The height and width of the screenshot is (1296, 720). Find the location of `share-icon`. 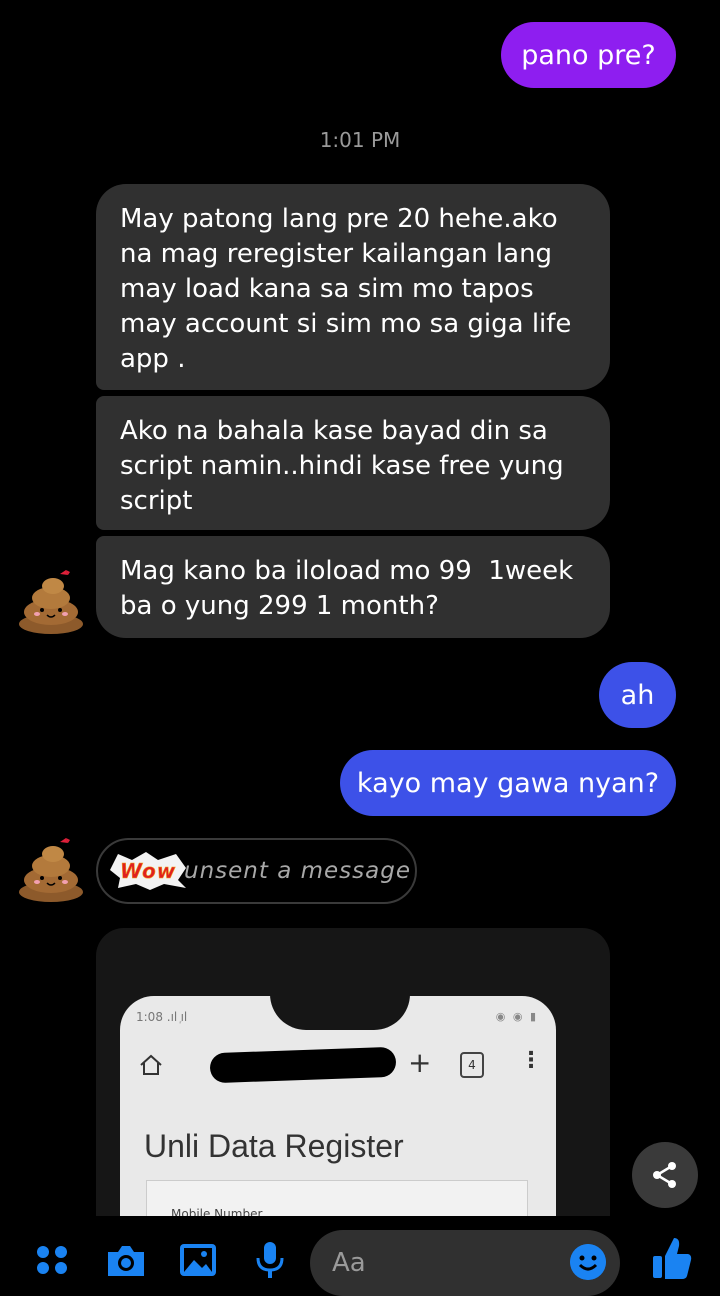

share-icon is located at coordinates (664, 1175).